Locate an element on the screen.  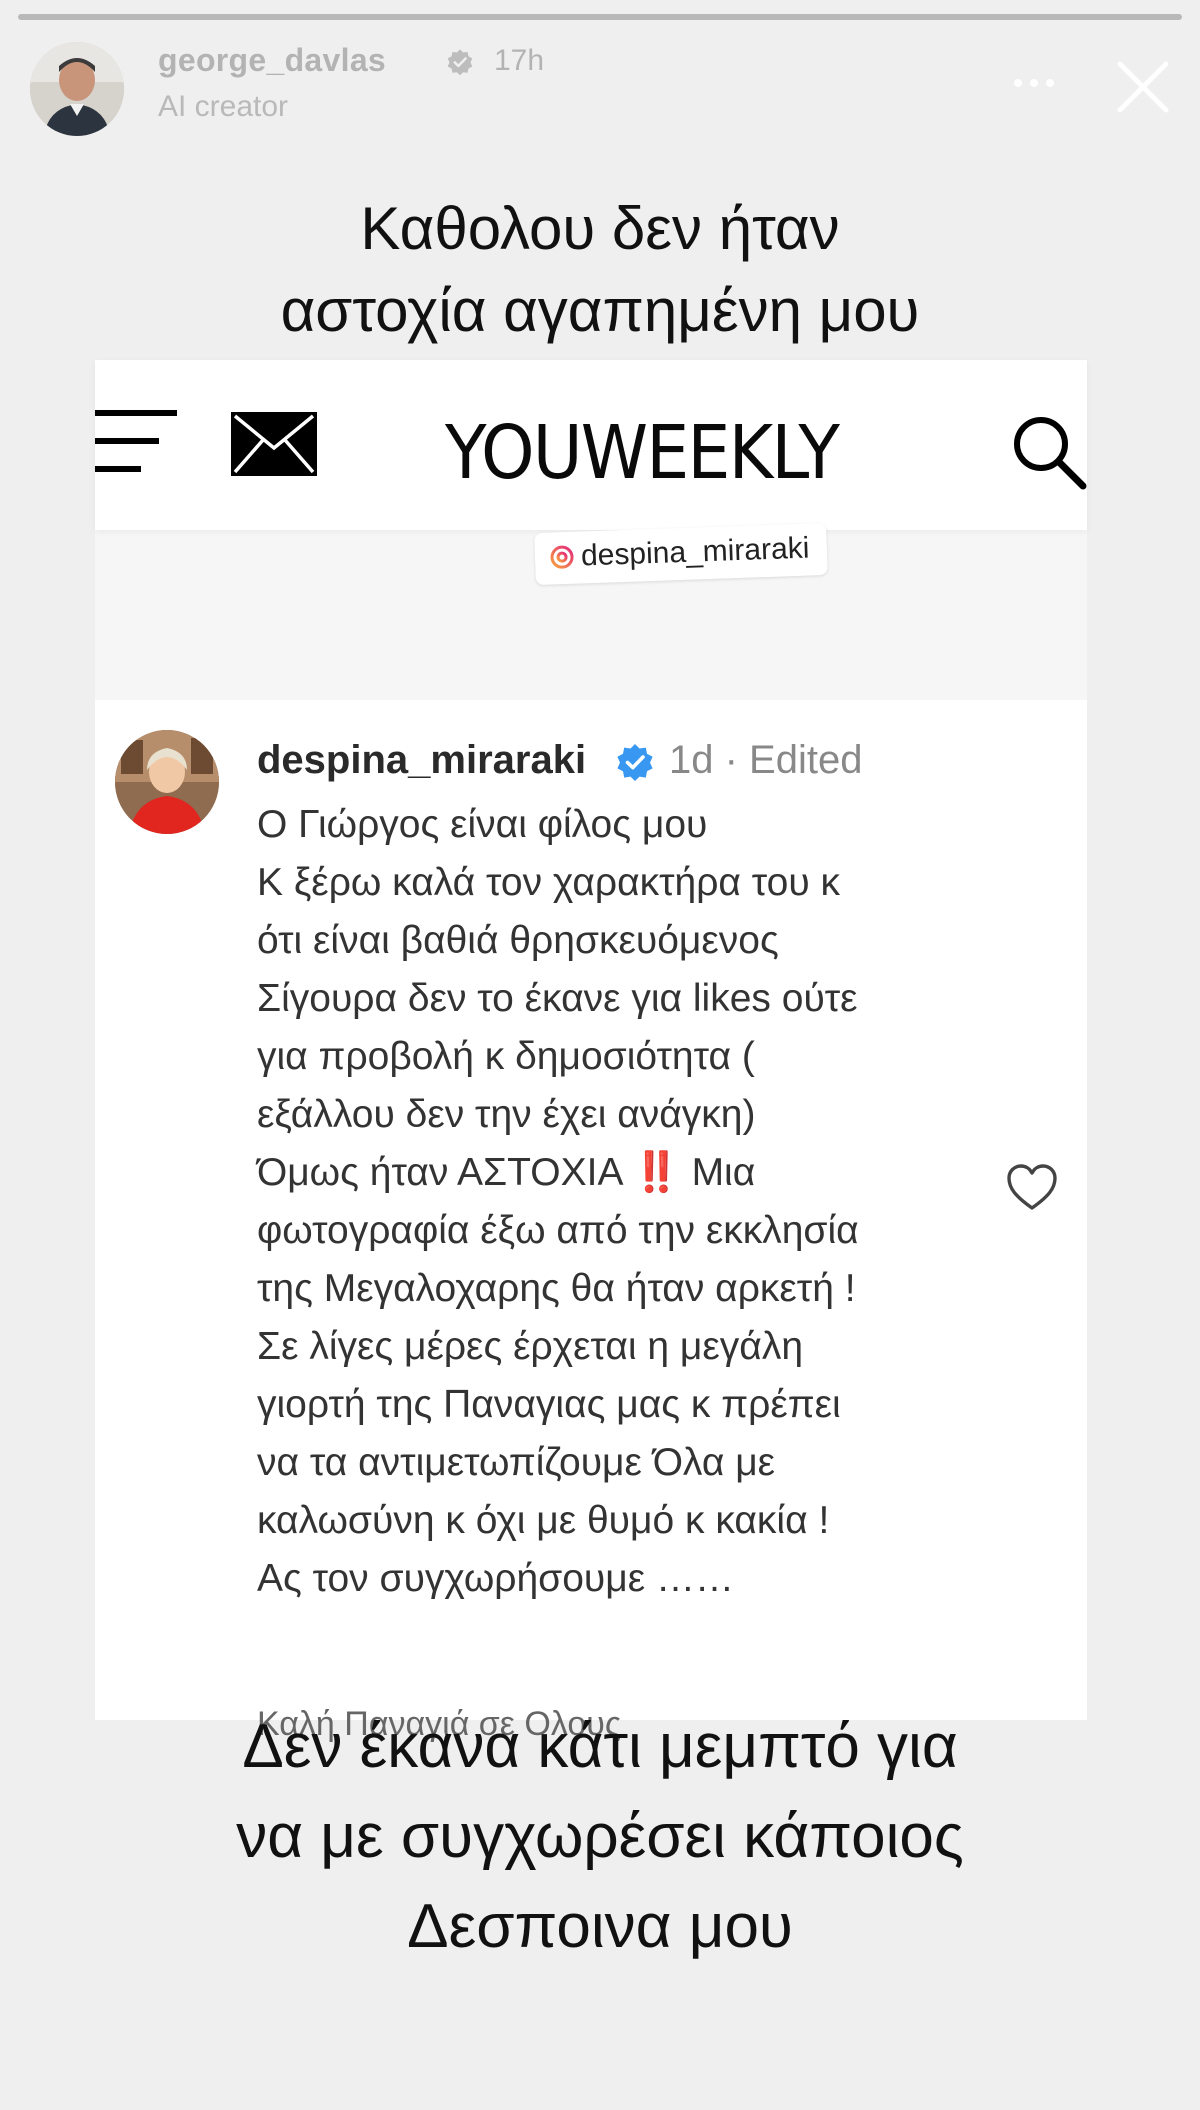
mention-sticker: despina_miraraki is located at coordinates (681, 554).